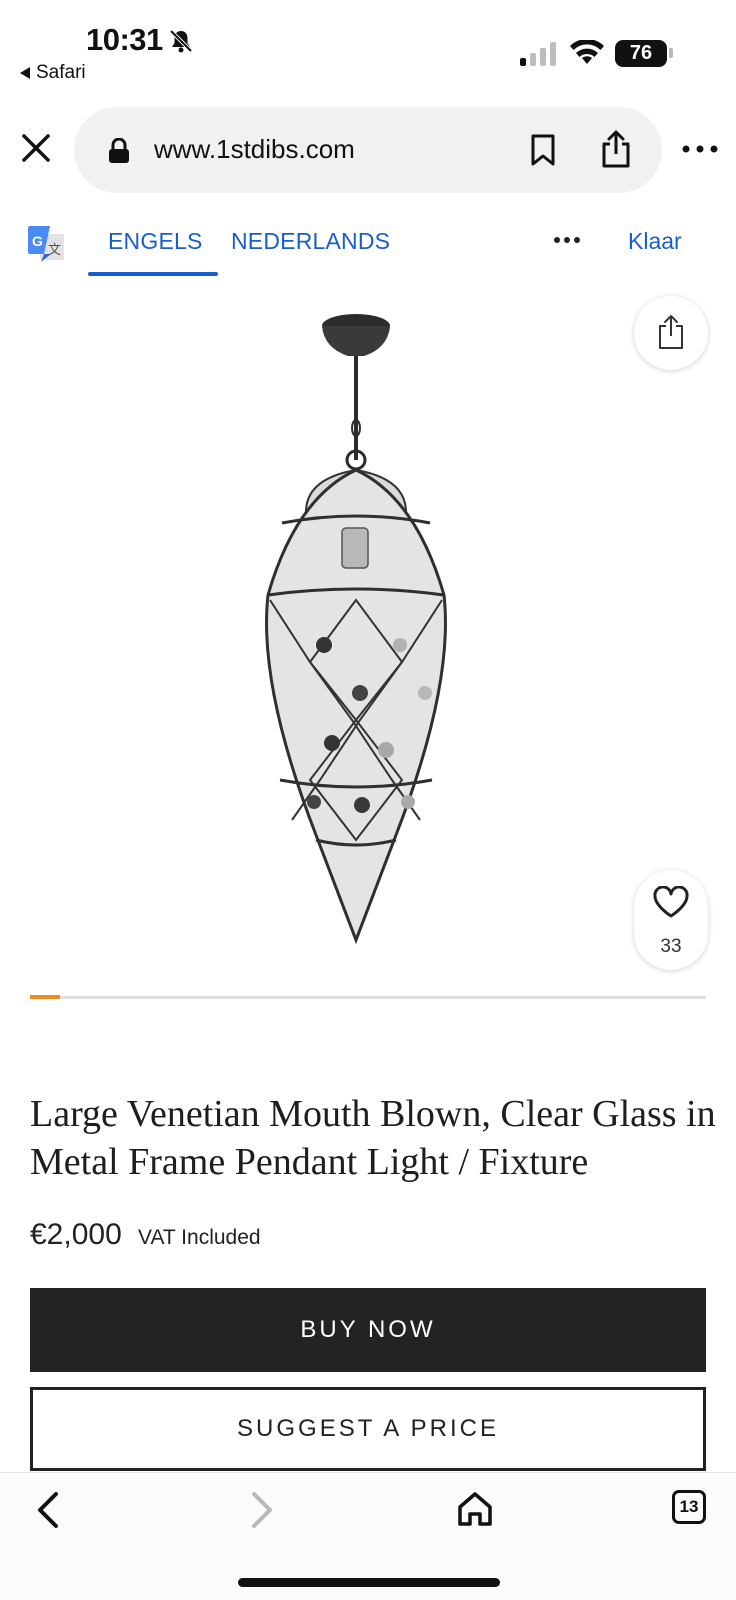 The image size is (736, 1600). What do you see at coordinates (199, 1237) in the screenshot?
I see `vat-note: VAT Included` at bounding box center [199, 1237].